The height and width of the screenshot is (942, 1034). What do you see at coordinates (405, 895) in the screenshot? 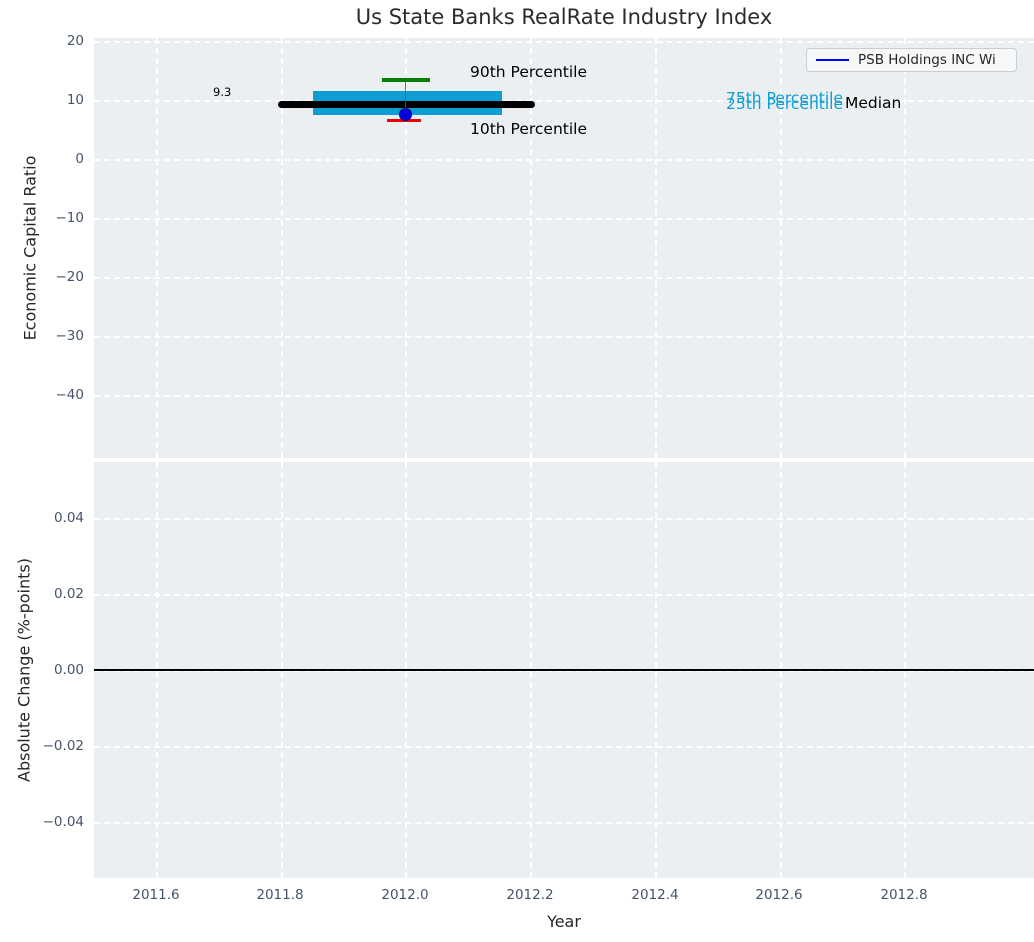
I see `xtick: 2012.0` at bounding box center [405, 895].